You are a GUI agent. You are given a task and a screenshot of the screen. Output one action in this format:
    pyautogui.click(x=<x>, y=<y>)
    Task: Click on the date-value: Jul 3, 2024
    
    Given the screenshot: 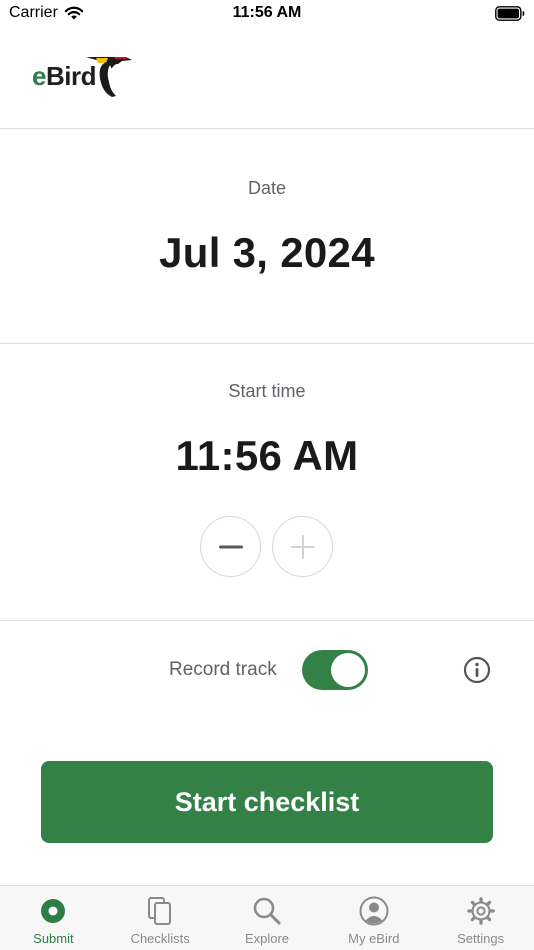 What is the action you would take?
    pyautogui.click(x=267, y=253)
    